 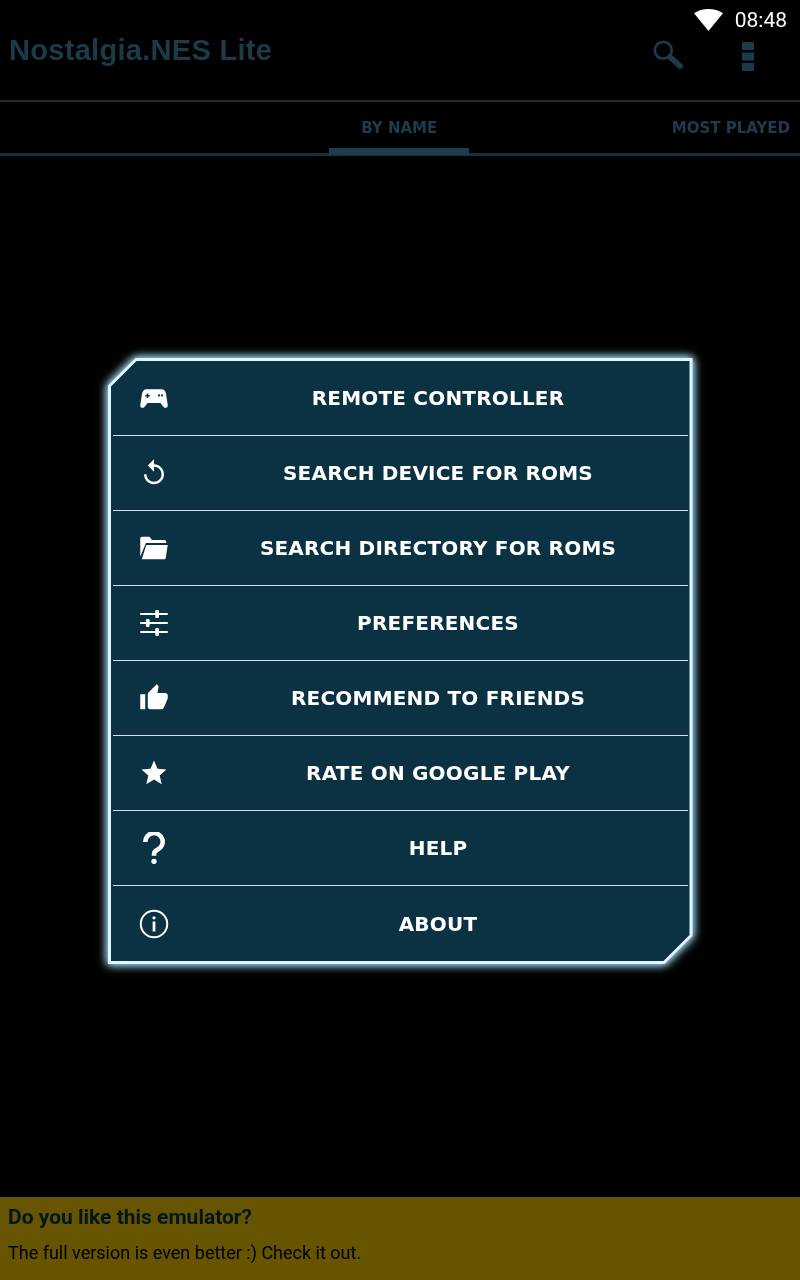 What do you see at coordinates (400, 773) in the screenshot?
I see `menu-item: RATE ON GOOGLE PLAY` at bounding box center [400, 773].